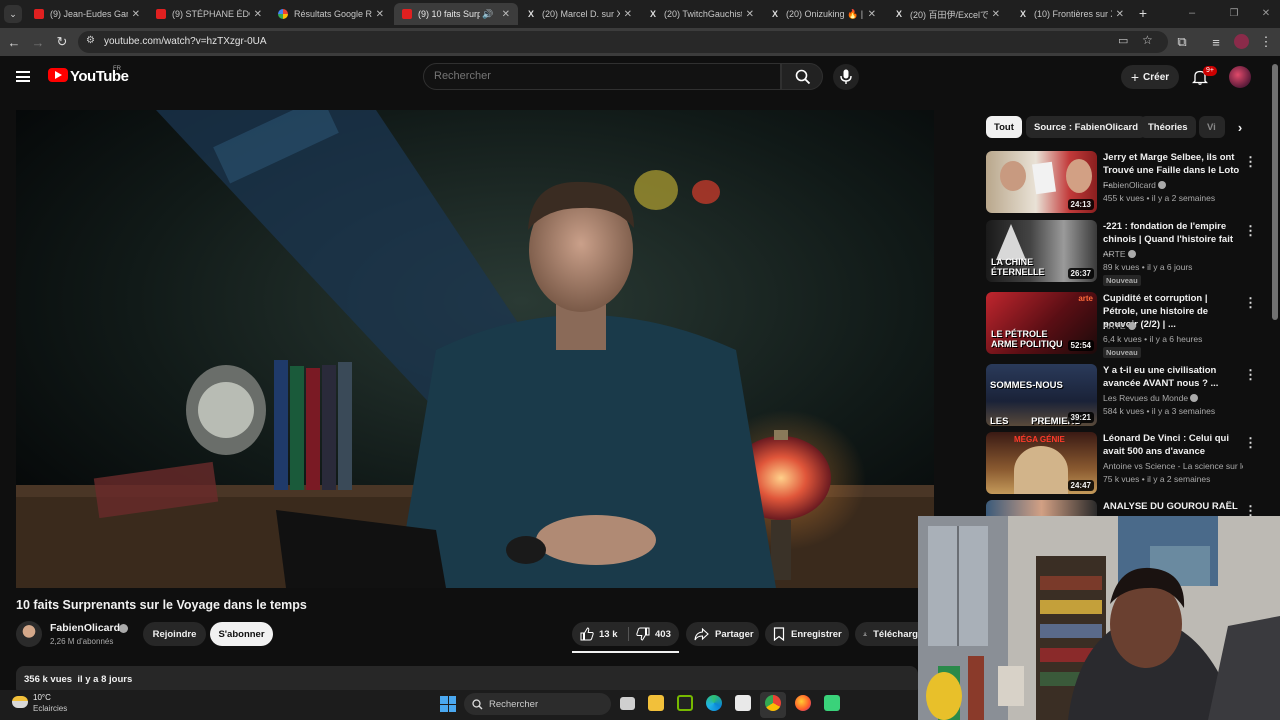 This screenshot has width=1280, height=720. I want to click on chip-more: Vi, so click(1212, 127).